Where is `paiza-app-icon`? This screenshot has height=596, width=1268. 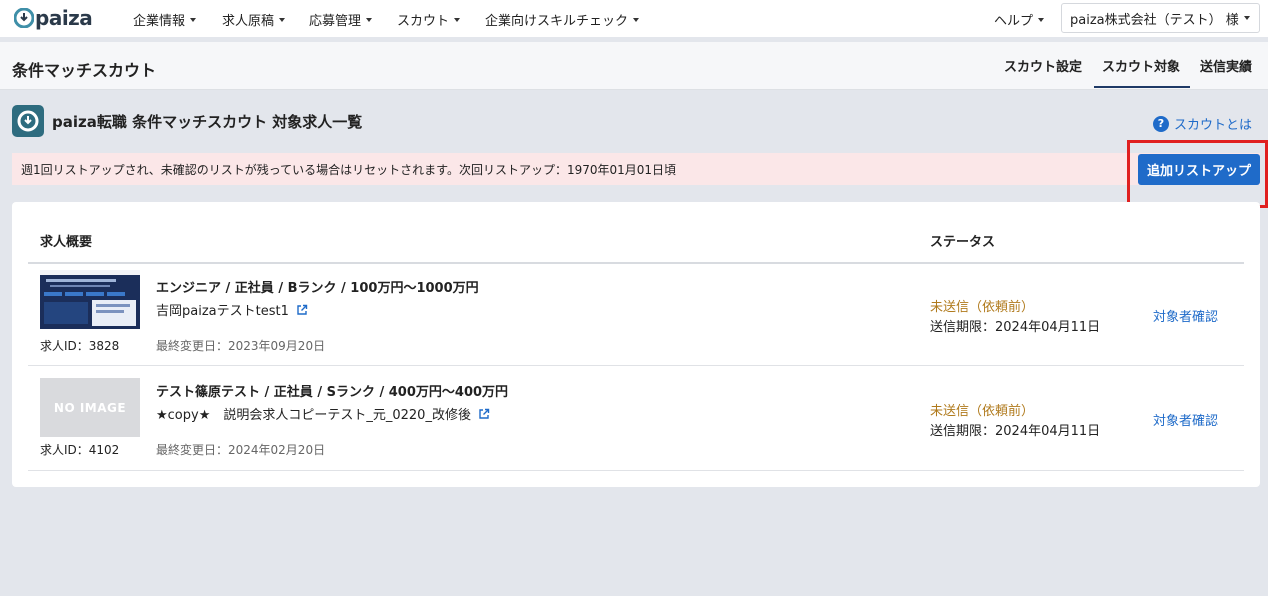 paiza-app-icon is located at coordinates (28, 121).